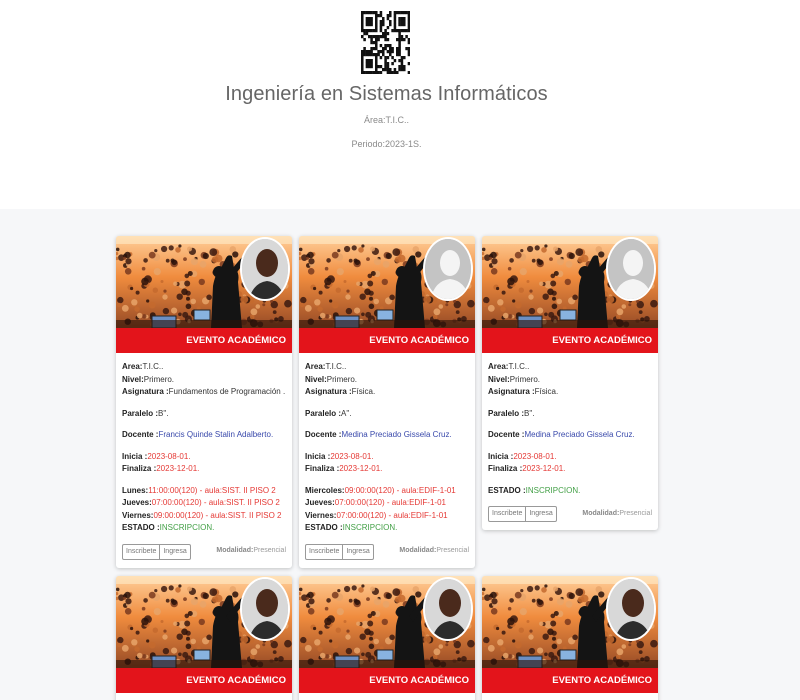  I want to click on periodo-subtitle: Periodo:2023-1S., so click(386, 144).